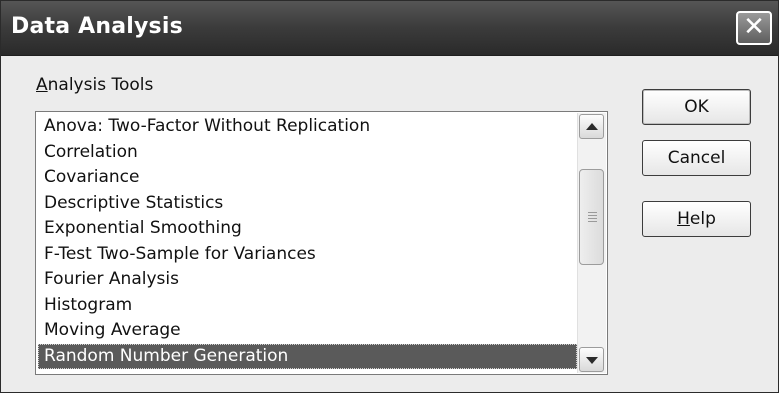 This screenshot has height=396, width=781. Describe the element at coordinates (307, 356) in the screenshot. I see `list-item: Random Number Generation` at that location.